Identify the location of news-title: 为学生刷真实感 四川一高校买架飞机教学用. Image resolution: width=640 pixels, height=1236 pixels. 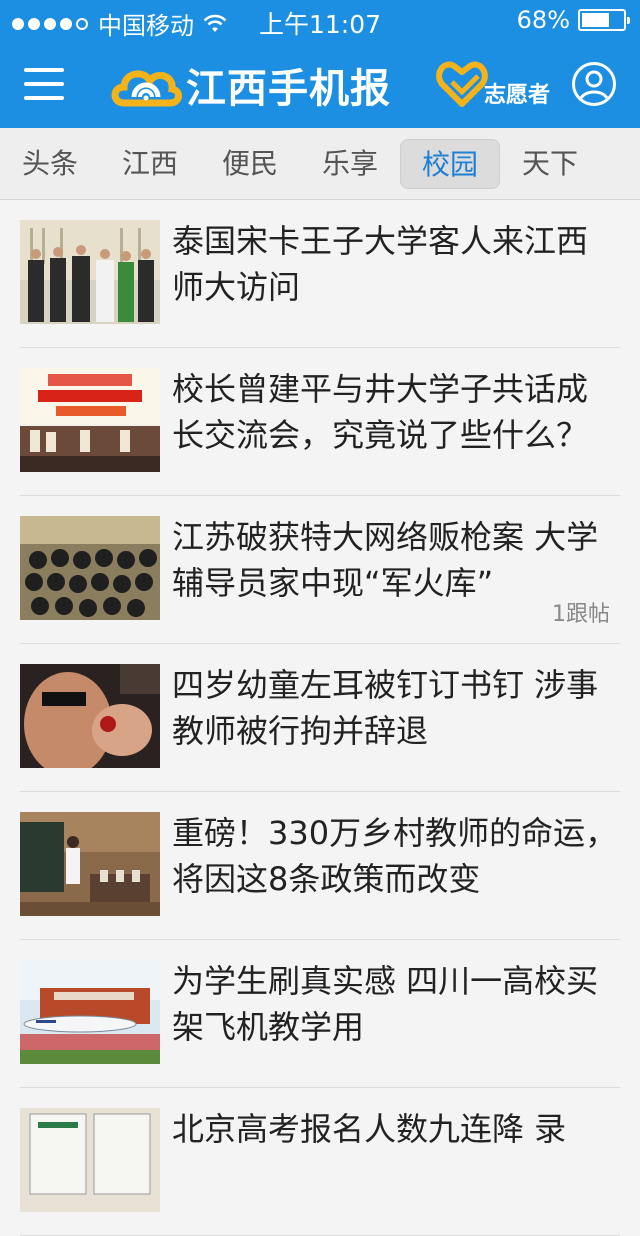
(385, 1004).